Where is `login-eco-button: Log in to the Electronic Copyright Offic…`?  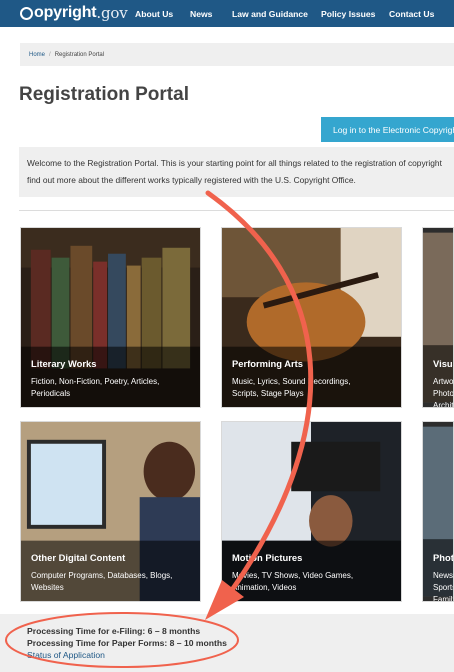 login-eco-button: Log in to the Electronic Copyright Offic… is located at coordinates (387, 129).